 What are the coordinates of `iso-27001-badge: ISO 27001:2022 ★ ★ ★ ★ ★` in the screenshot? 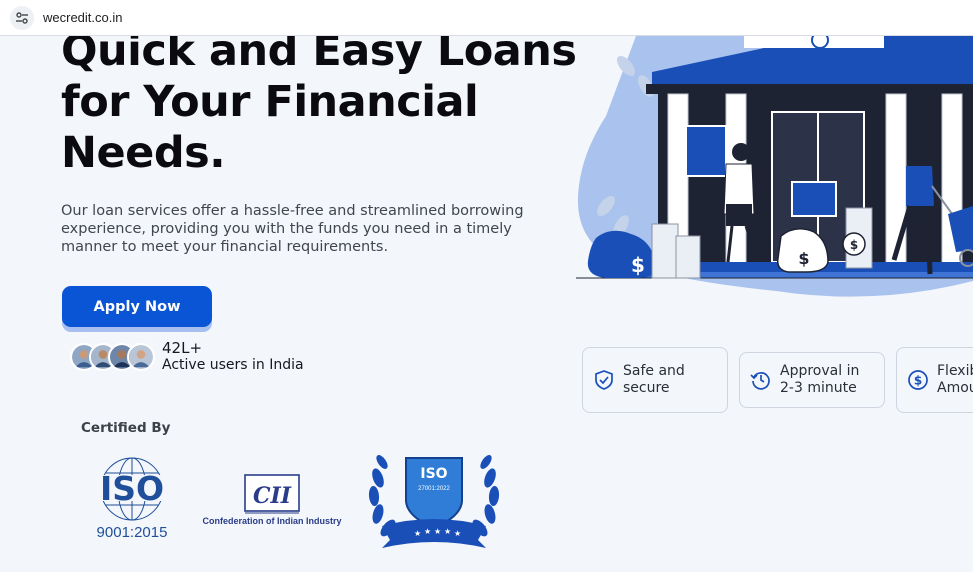 It's located at (434, 503).